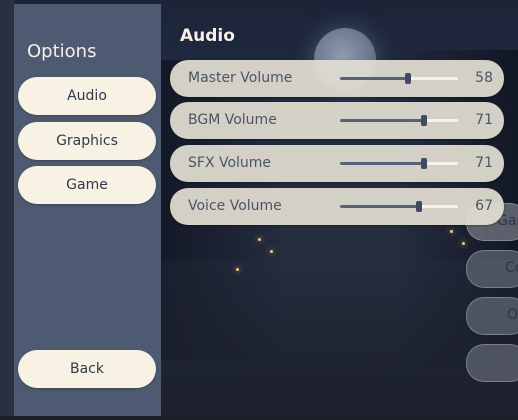 The height and width of the screenshot is (420, 518). I want to click on window-frame, so click(7, 210).